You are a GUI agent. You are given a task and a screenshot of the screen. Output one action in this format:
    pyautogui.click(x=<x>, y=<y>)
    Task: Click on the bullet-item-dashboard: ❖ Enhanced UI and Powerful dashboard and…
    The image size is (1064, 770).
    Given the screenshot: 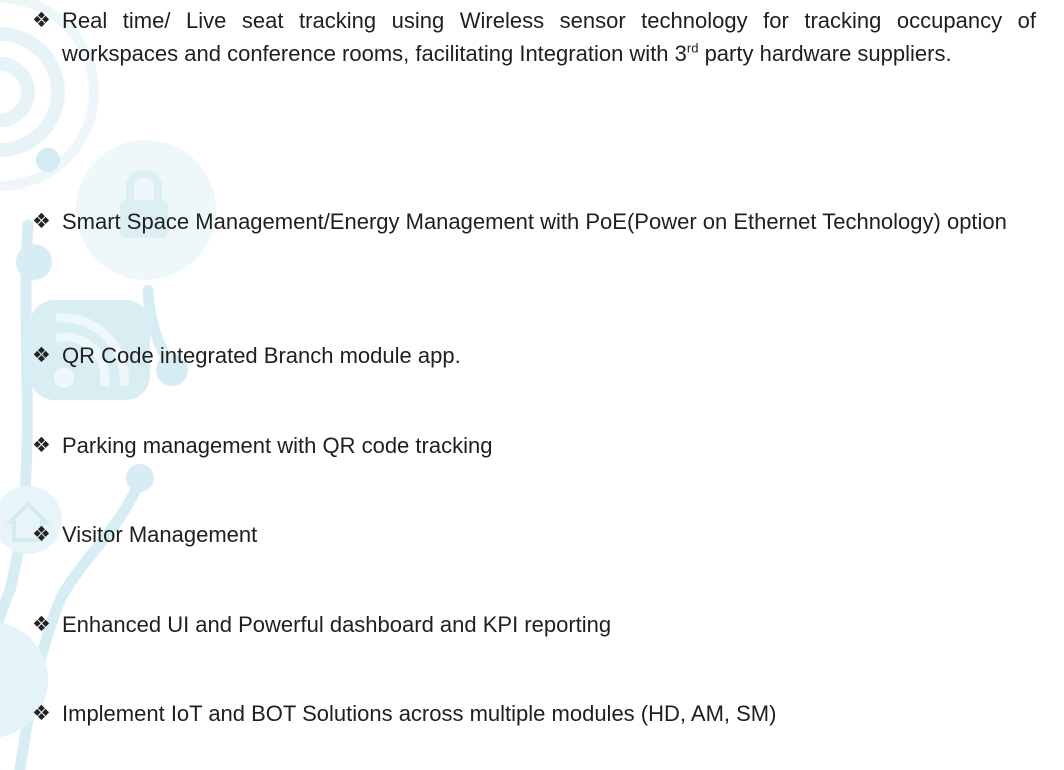 What is the action you would take?
    pyautogui.click(x=534, y=624)
    